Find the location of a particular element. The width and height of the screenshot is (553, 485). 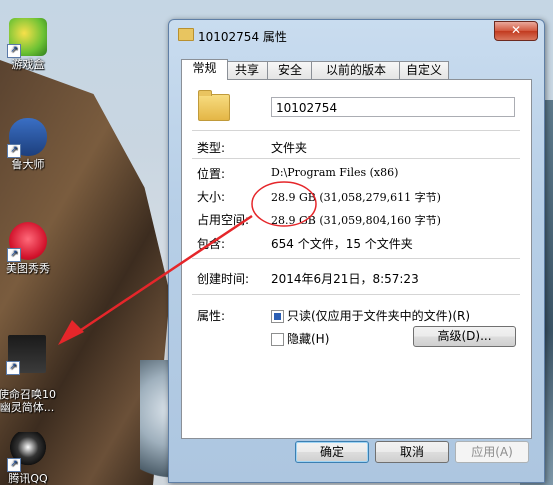

desktop-icon-meitu: ↗ 美图秀秀 is located at coordinates (29, 248).